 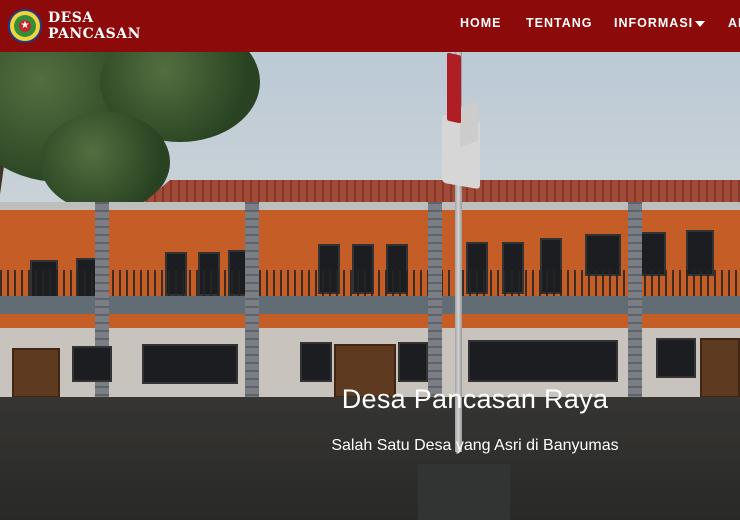 What do you see at coordinates (559, 23) in the screenshot?
I see `nav-tentang: TENTANG` at bounding box center [559, 23].